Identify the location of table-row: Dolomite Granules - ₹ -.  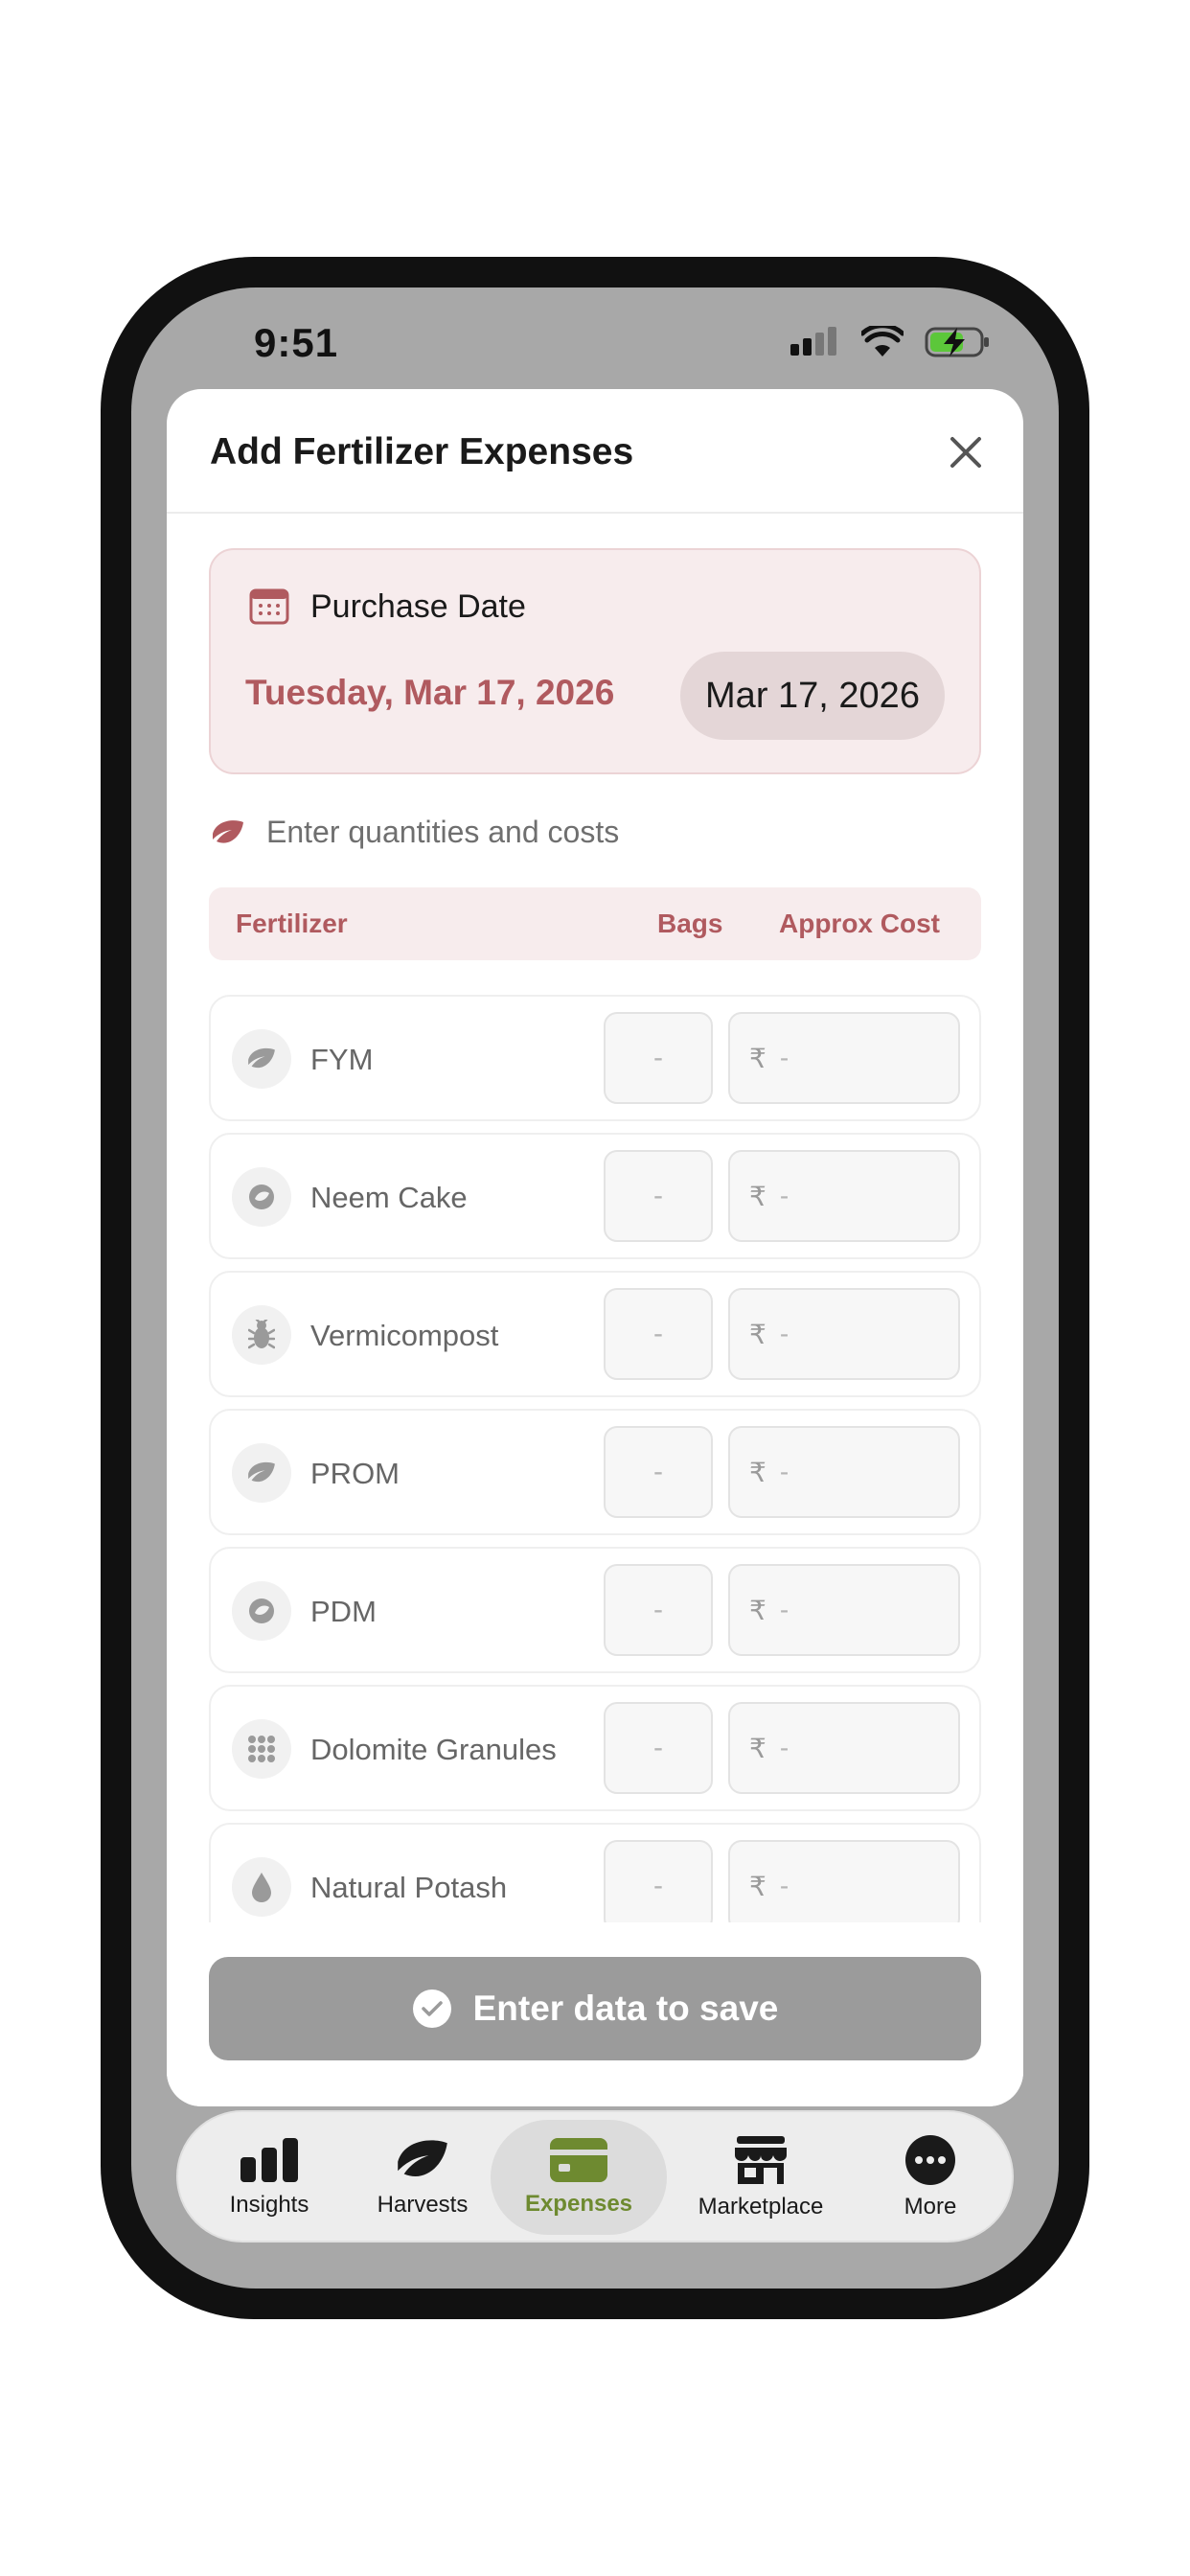
(595, 1748).